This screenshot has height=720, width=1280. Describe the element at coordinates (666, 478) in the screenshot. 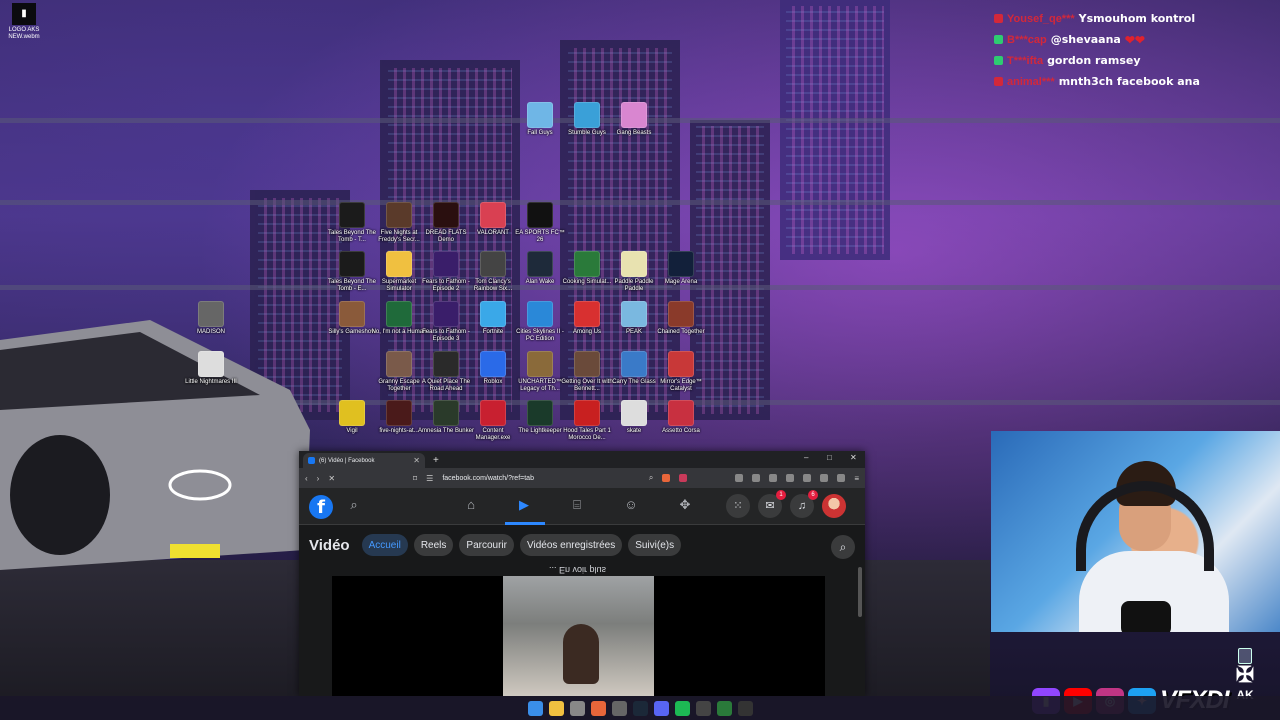

I see `brave-shields-icon` at that location.